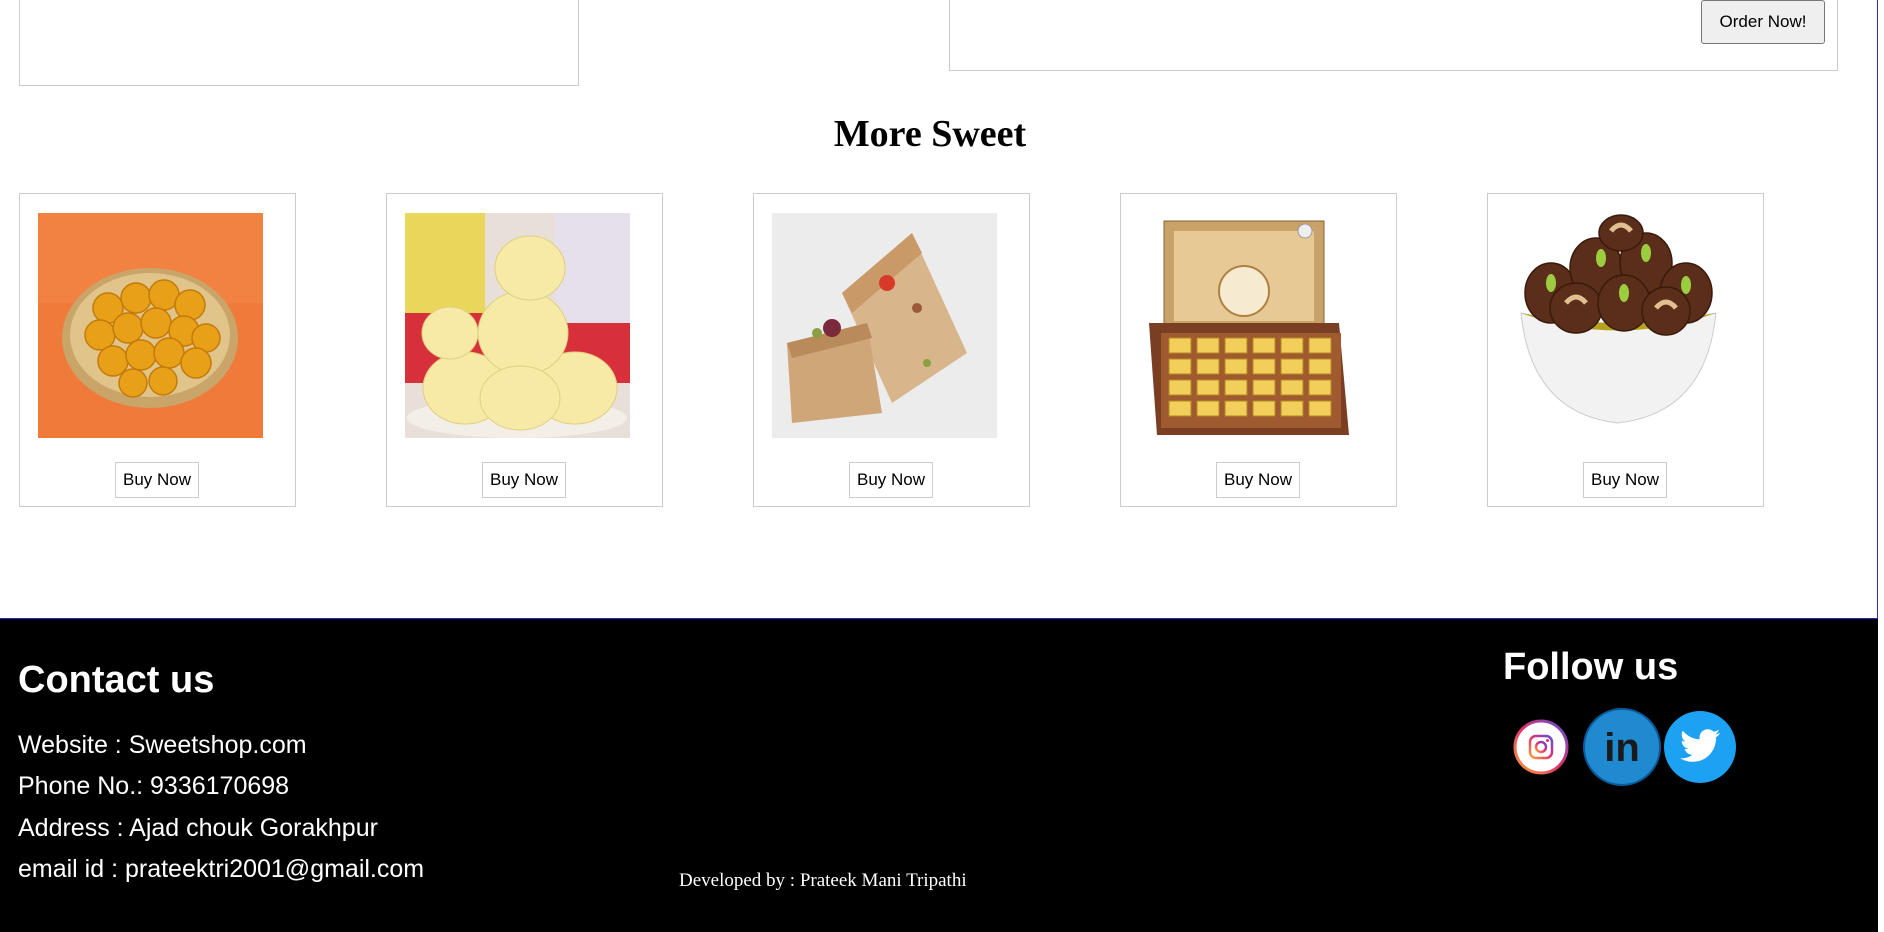 Image resolution: width=1884 pixels, height=932 pixels. What do you see at coordinates (116, 680) in the screenshot?
I see `contact-title: Contact us` at bounding box center [116, 680].